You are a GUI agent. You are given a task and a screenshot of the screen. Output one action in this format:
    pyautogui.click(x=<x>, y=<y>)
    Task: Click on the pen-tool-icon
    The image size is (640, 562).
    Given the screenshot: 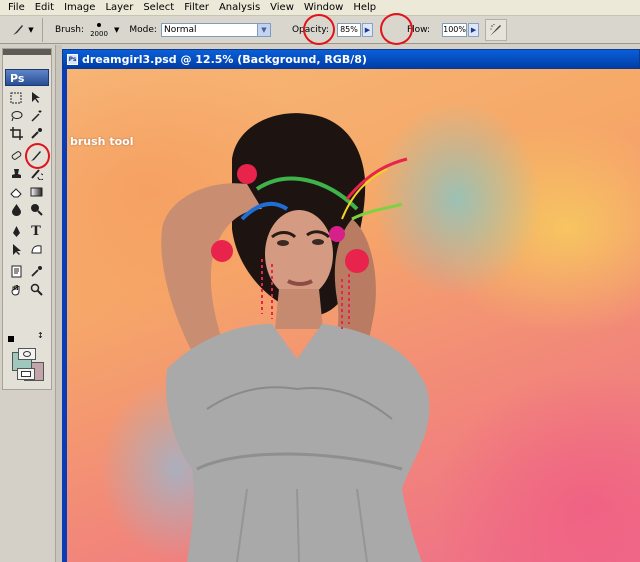 What is the action you would take?
    pyautogui.click(x=16, y=231)
    